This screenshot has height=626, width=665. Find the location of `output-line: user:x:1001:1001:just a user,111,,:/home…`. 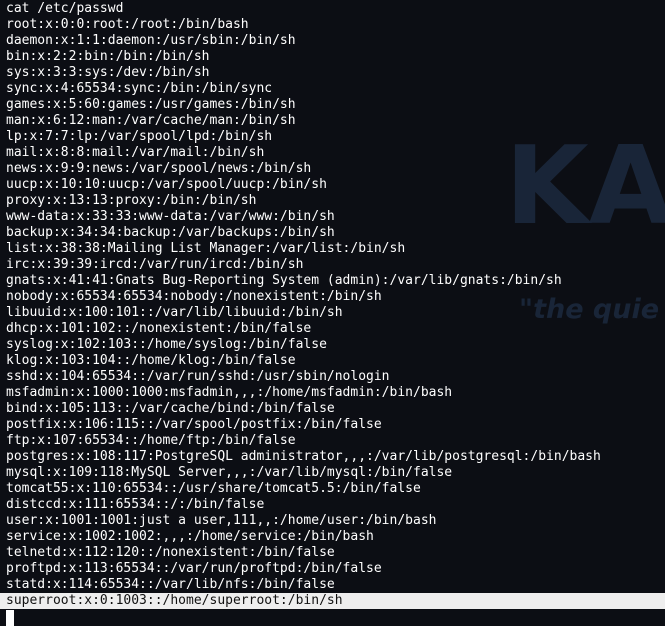

output-line: user:x:1001:1001:just a user,111,,:/home… is located at coordinates (221, 520).